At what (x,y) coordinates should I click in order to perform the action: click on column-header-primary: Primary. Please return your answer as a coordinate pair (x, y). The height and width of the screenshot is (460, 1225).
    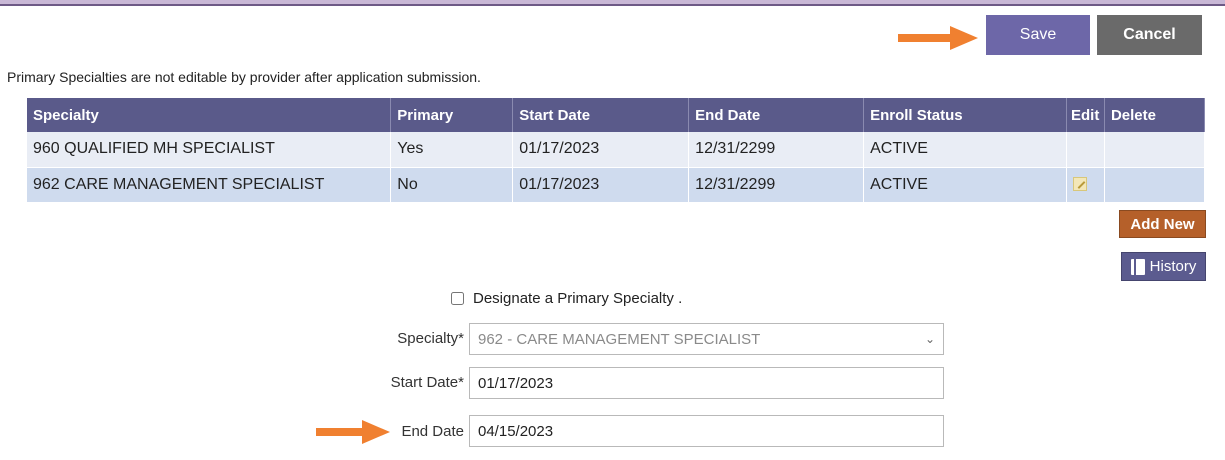
    Looking at the image, I should click on (452, 115).